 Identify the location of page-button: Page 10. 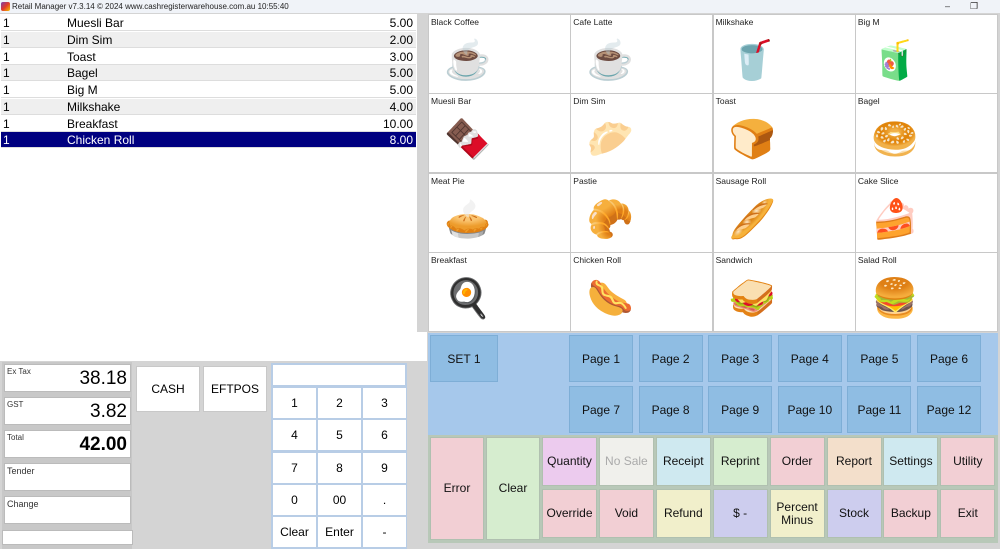
(809, 409).